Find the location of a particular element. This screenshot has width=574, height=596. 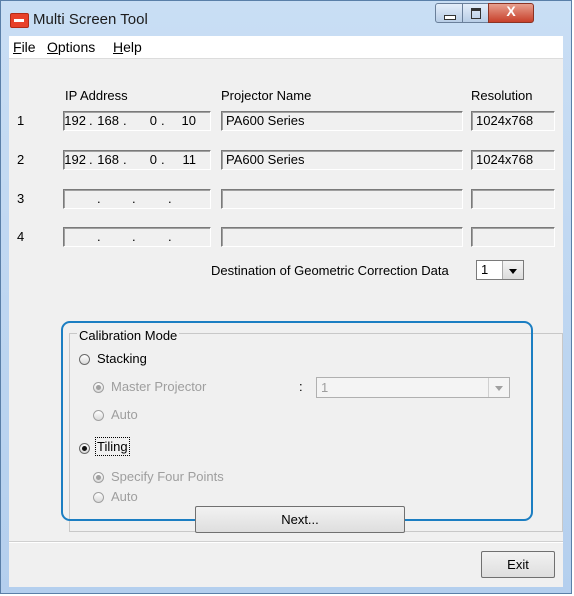

row-number: 2 is located at coordinates (21, 159).